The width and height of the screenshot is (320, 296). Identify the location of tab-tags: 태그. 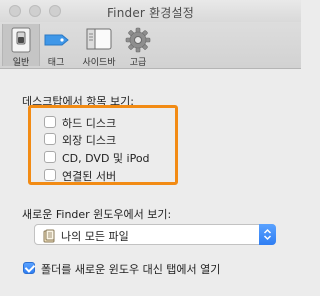
(56, 46).